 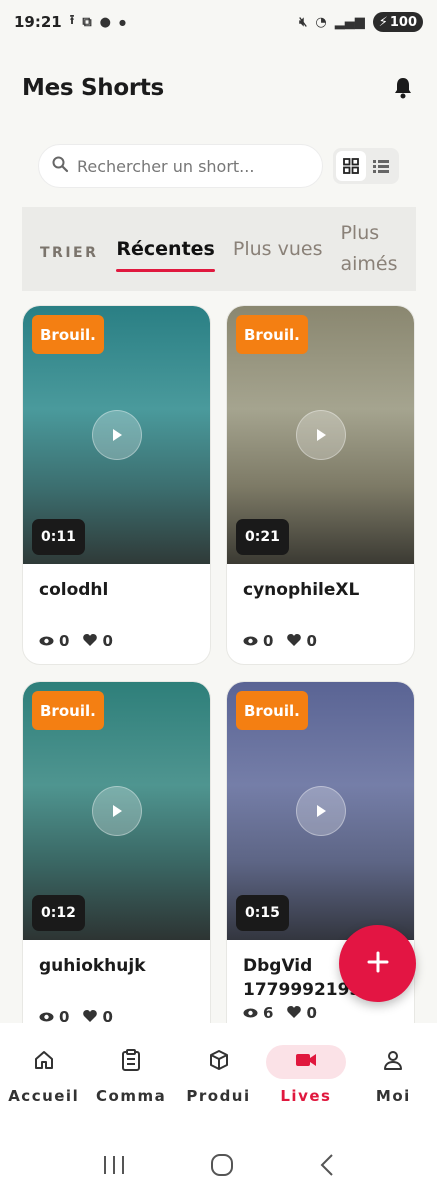 I want to click on views-stat: 6, so click(x=258, y=1013).